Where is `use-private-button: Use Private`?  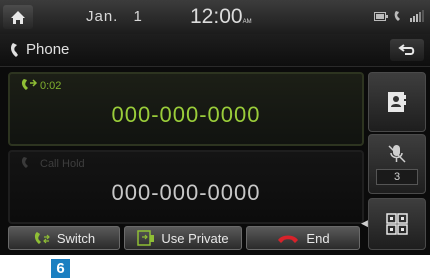
use-private-button: Use Private is located at coordinates (183, 238).